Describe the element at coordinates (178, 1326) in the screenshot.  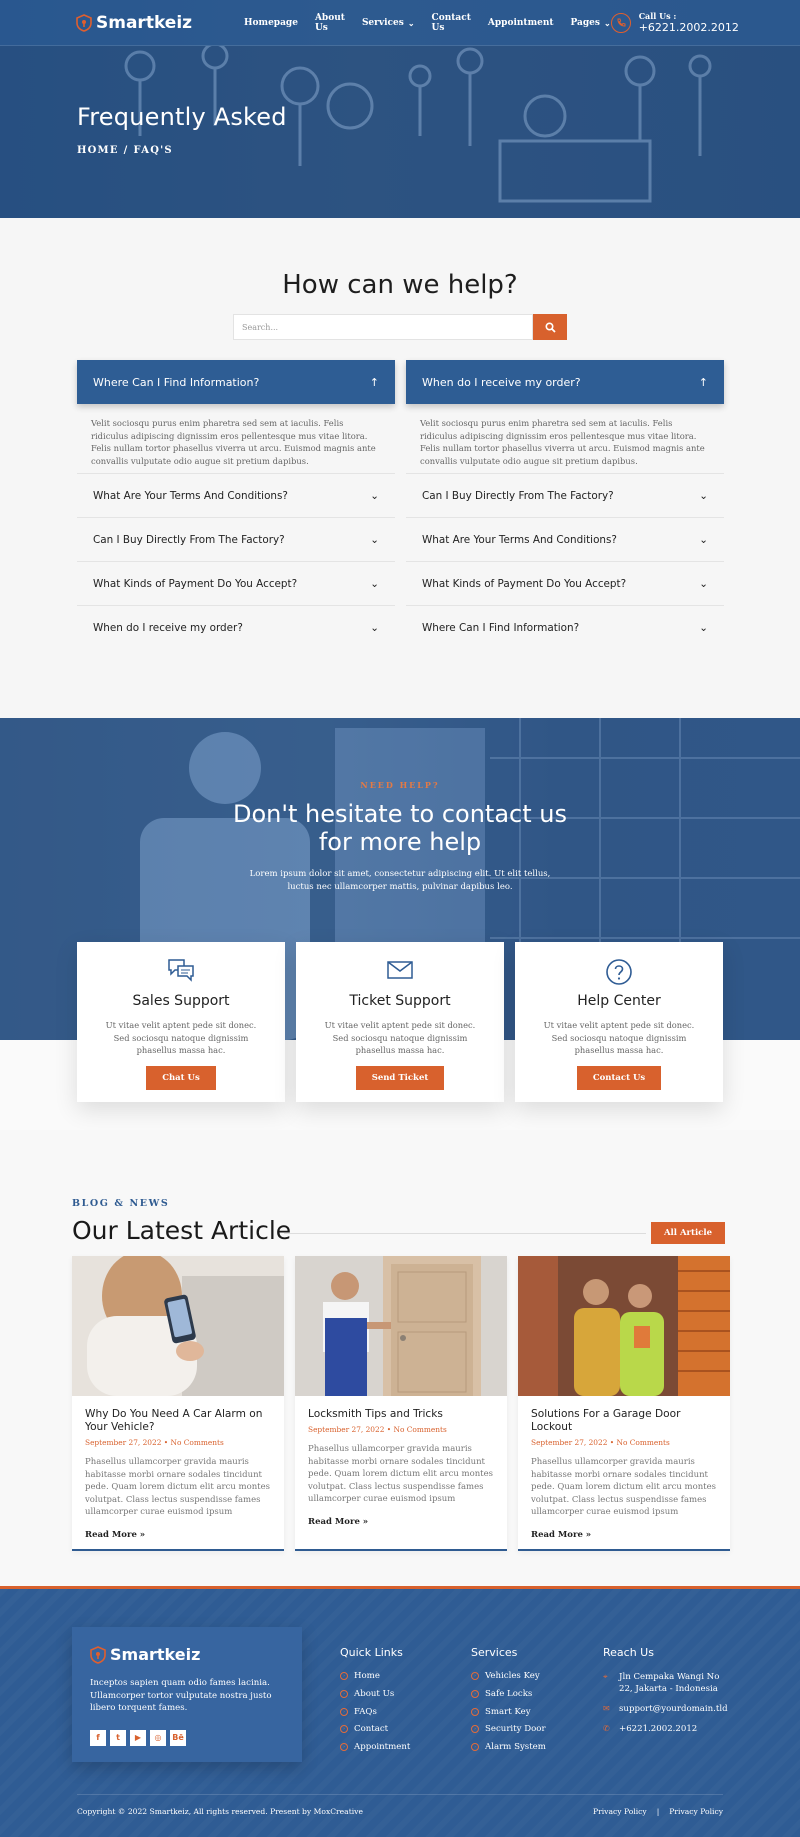
I see `car-alarm-phone-photo` at that location.